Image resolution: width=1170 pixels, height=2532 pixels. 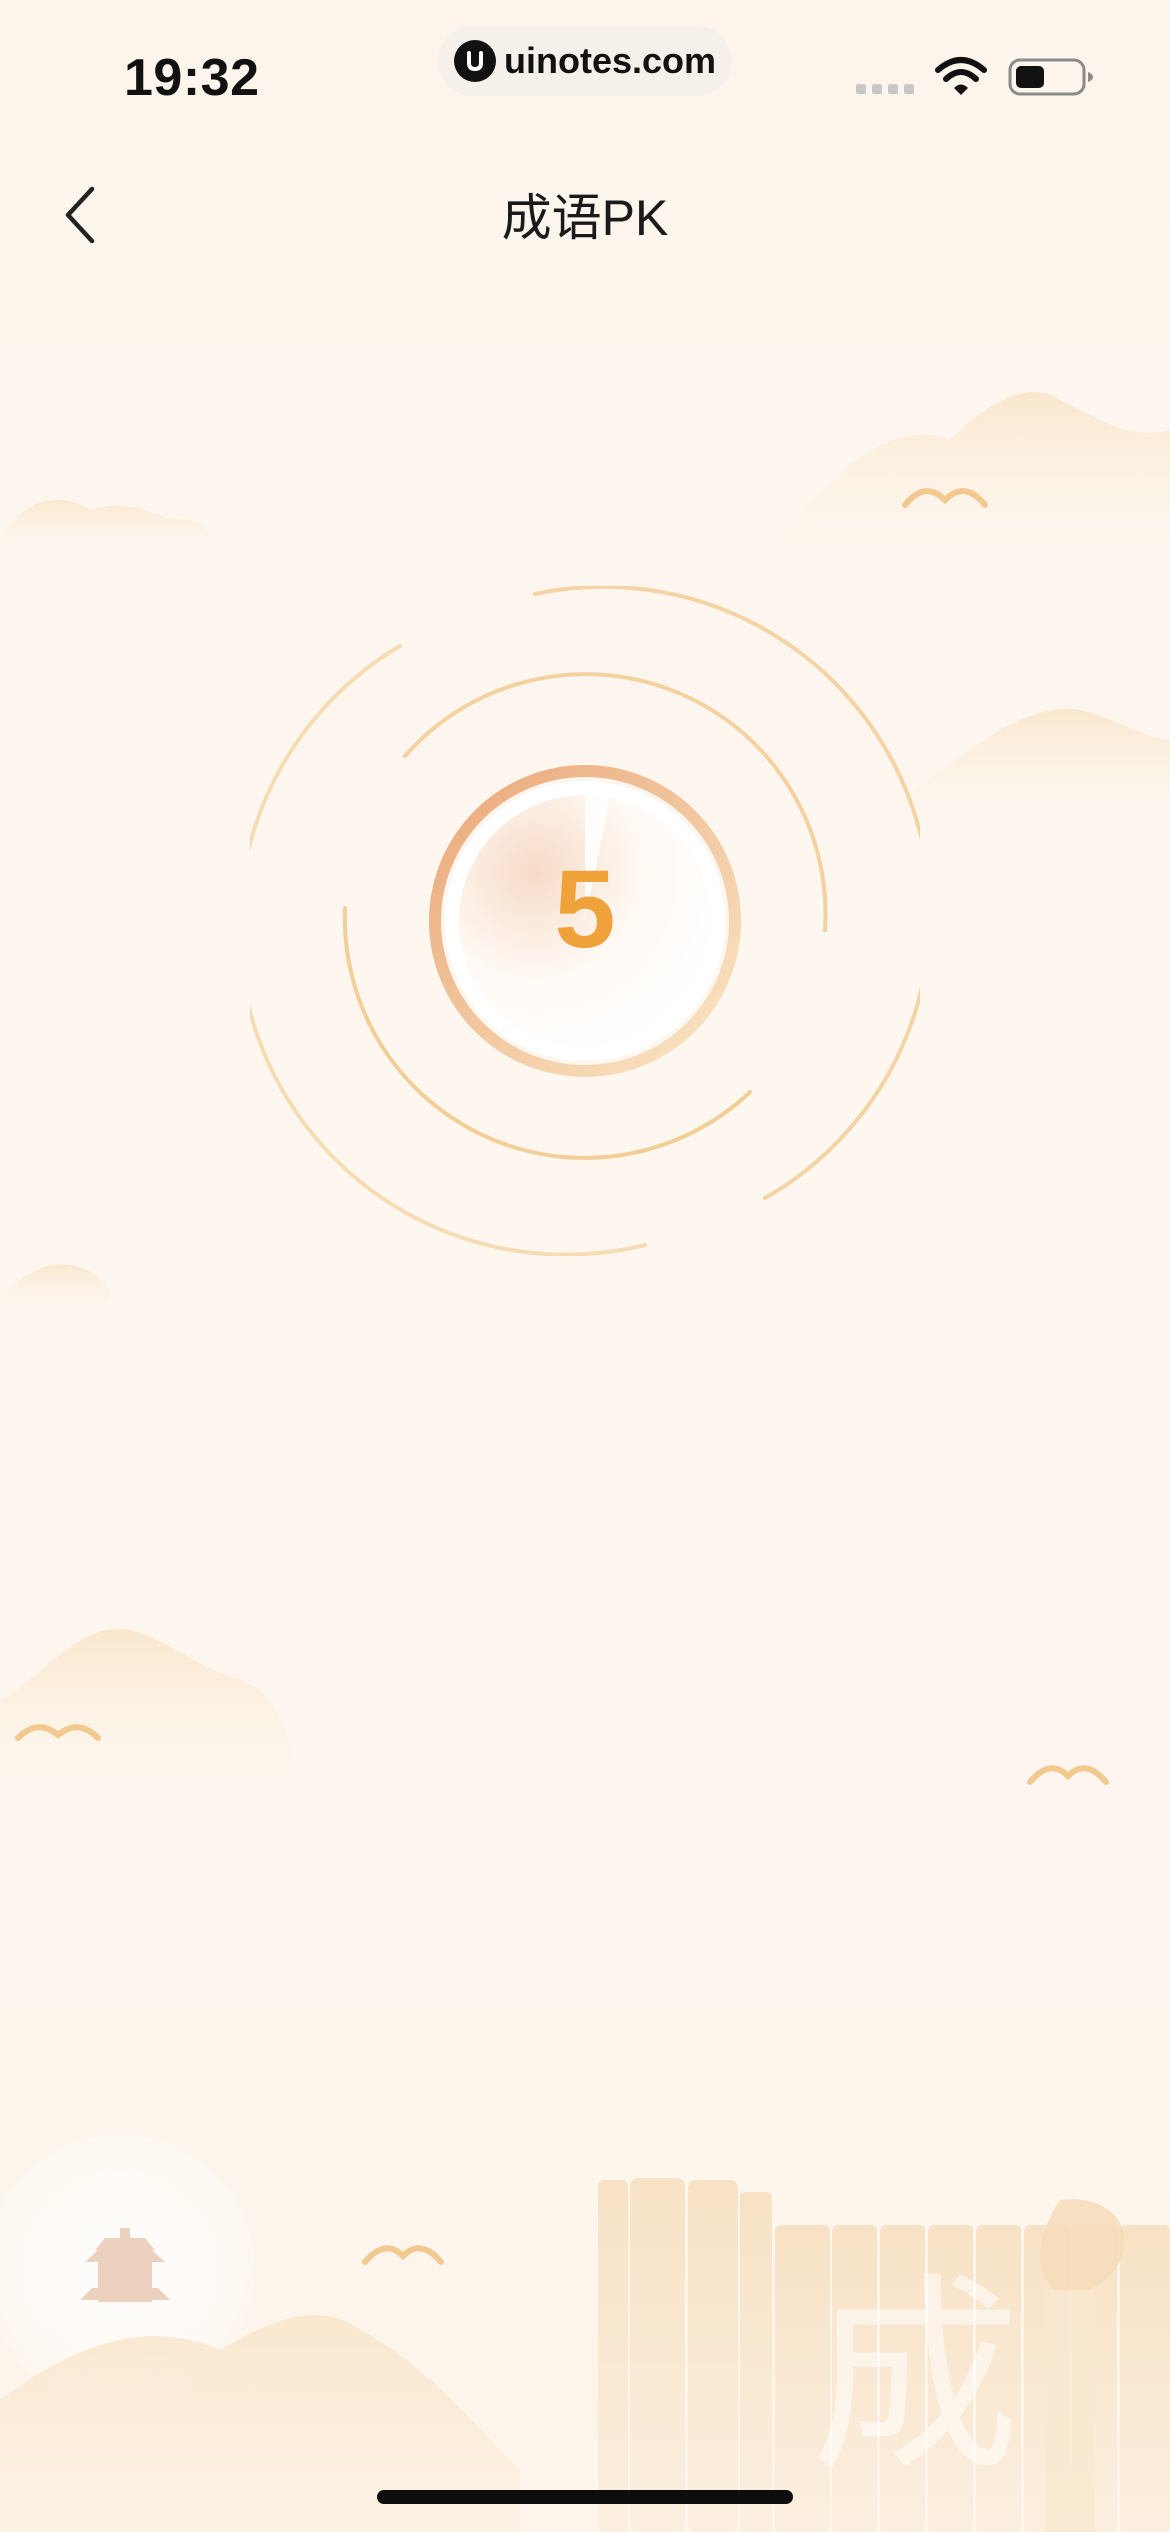 What do you see at coordinates (885, 89) in the screenshot?
I see `signal-icon` at bounding box center [885, 89].